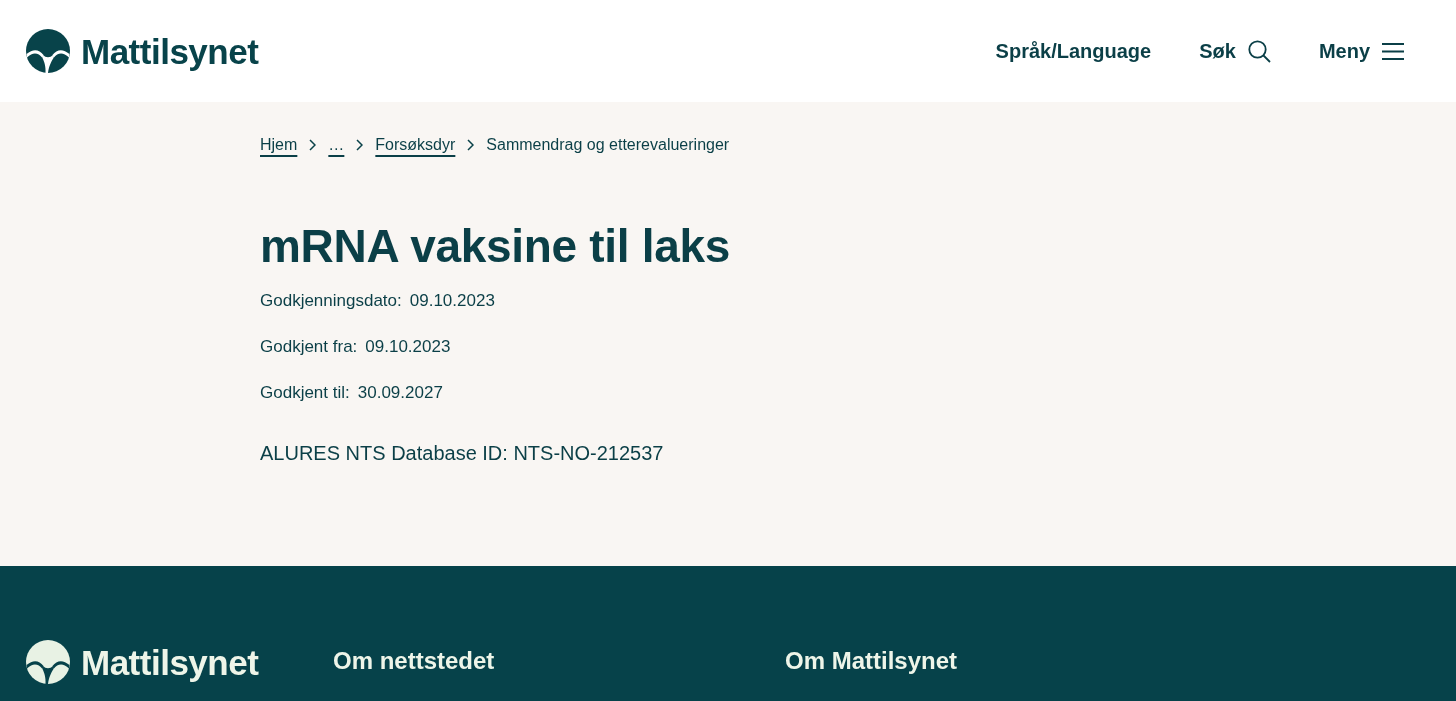 This screenshot has height=701, width=1456. What do you see at coordinates (1235, 51) in the screenshot?
I see `search-button: Søk` at bounding box center [1235, 51].